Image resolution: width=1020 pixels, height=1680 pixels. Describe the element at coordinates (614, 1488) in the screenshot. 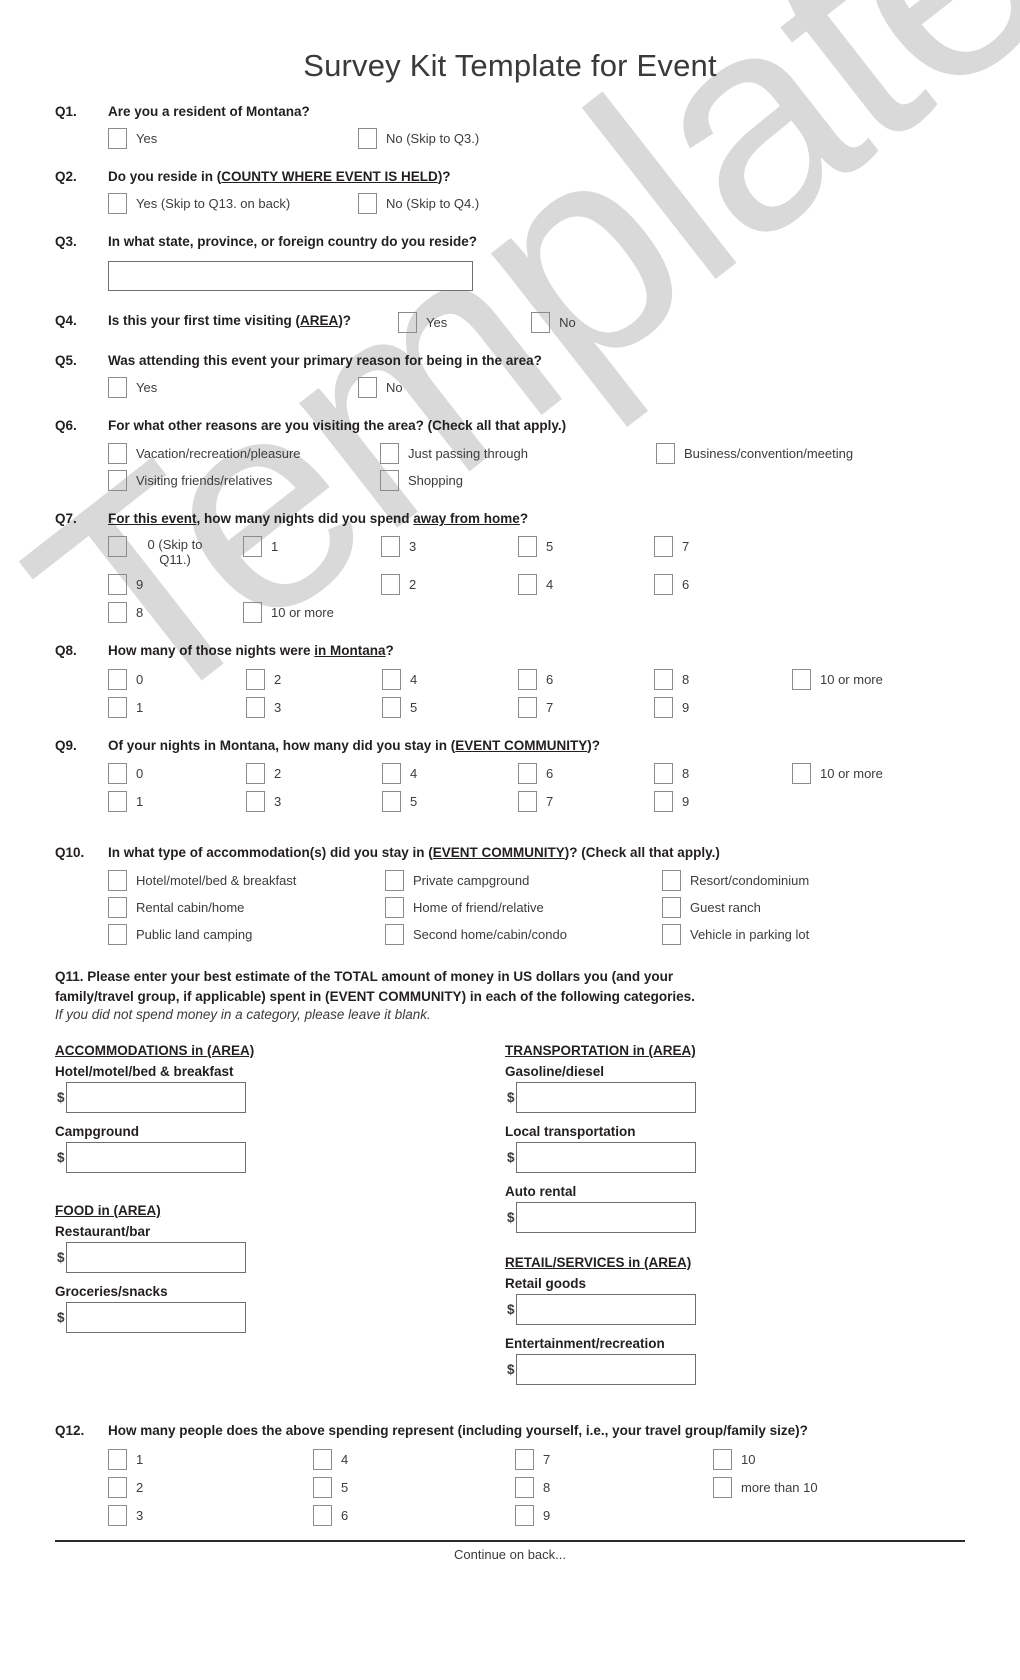

I see `q12-option-8: 8` at that location.